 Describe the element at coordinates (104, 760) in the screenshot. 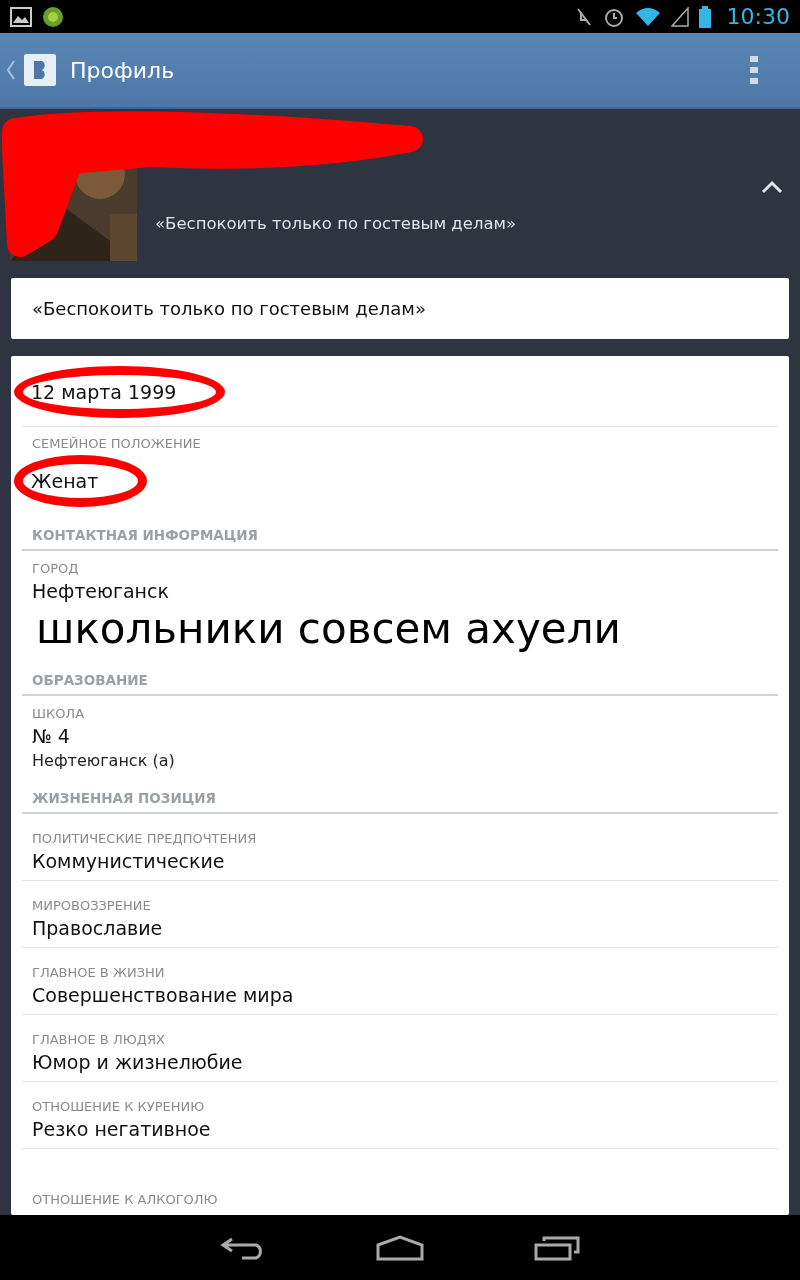

I see `field-subvalue: Нефтеюганск (а)` at that location.